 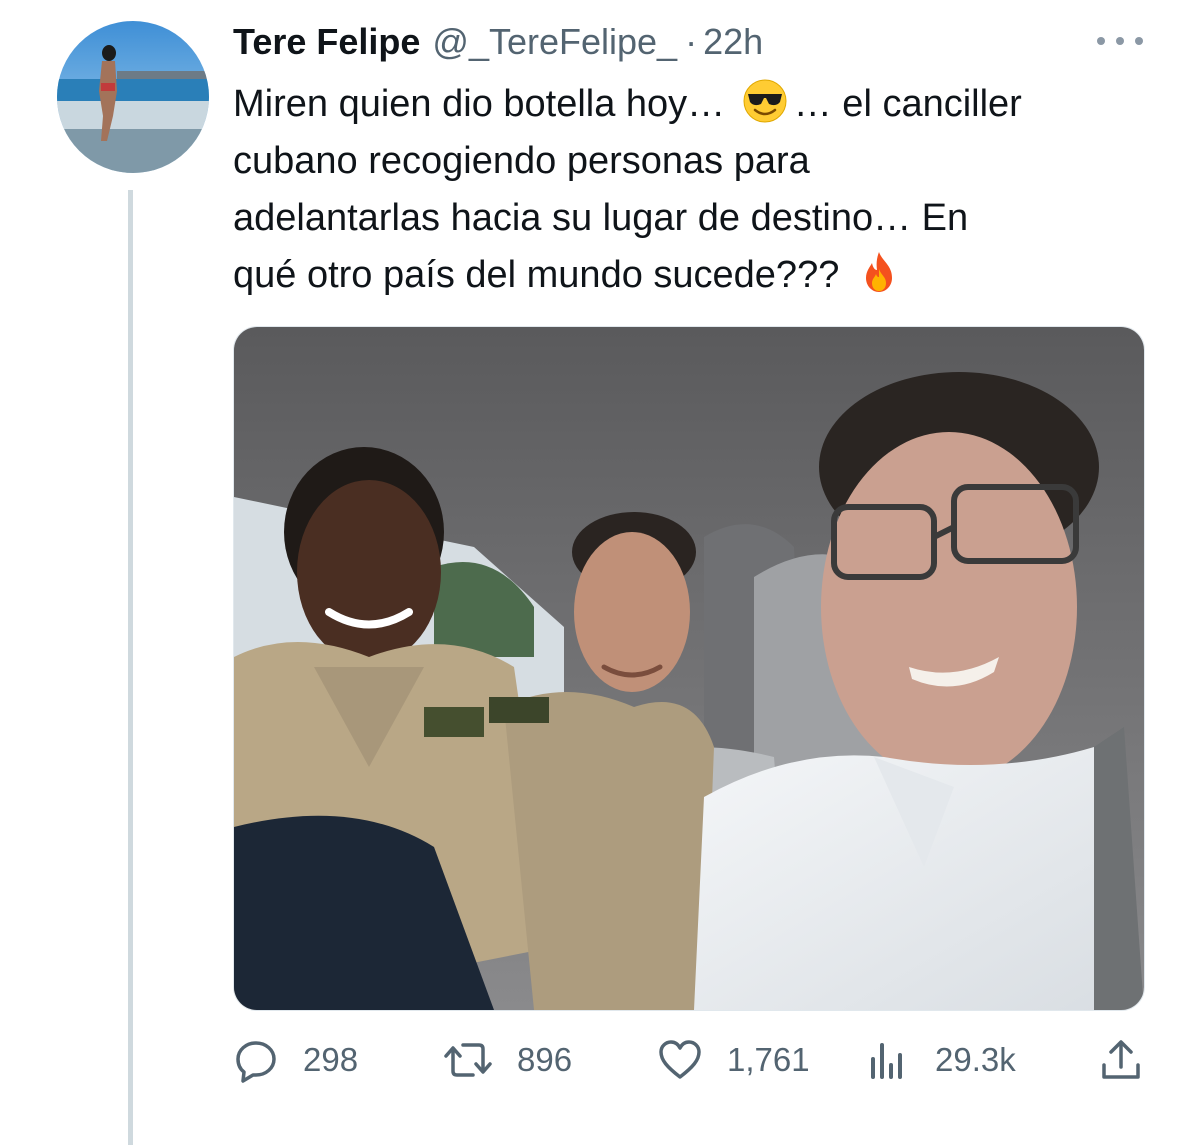 I want to click on tweet-header: Tere Felipe @_TereFelipe_ · 22h, so click(x=498, y=42).